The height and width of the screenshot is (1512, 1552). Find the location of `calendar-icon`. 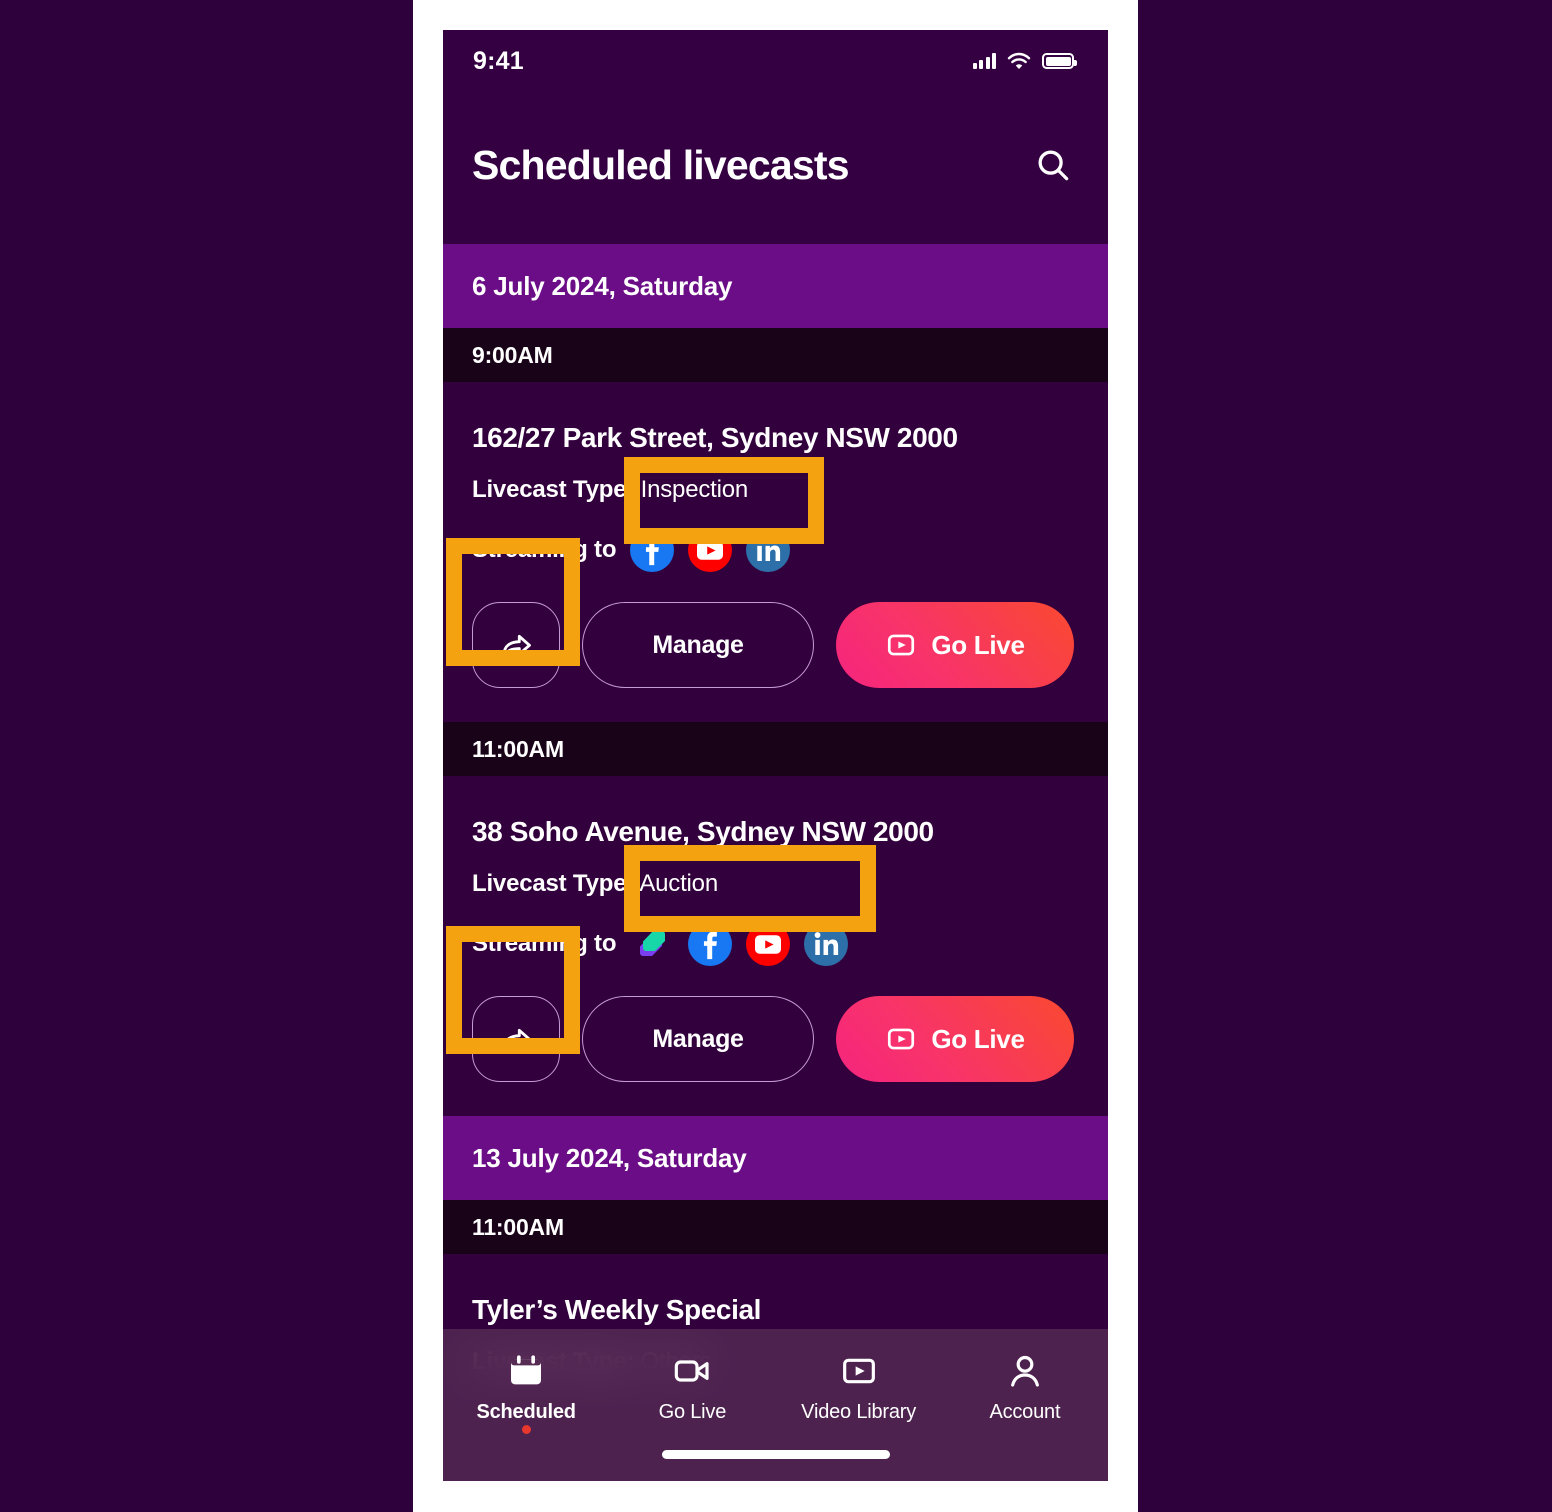

calendar-icon is located at coordinates (526, 1370).